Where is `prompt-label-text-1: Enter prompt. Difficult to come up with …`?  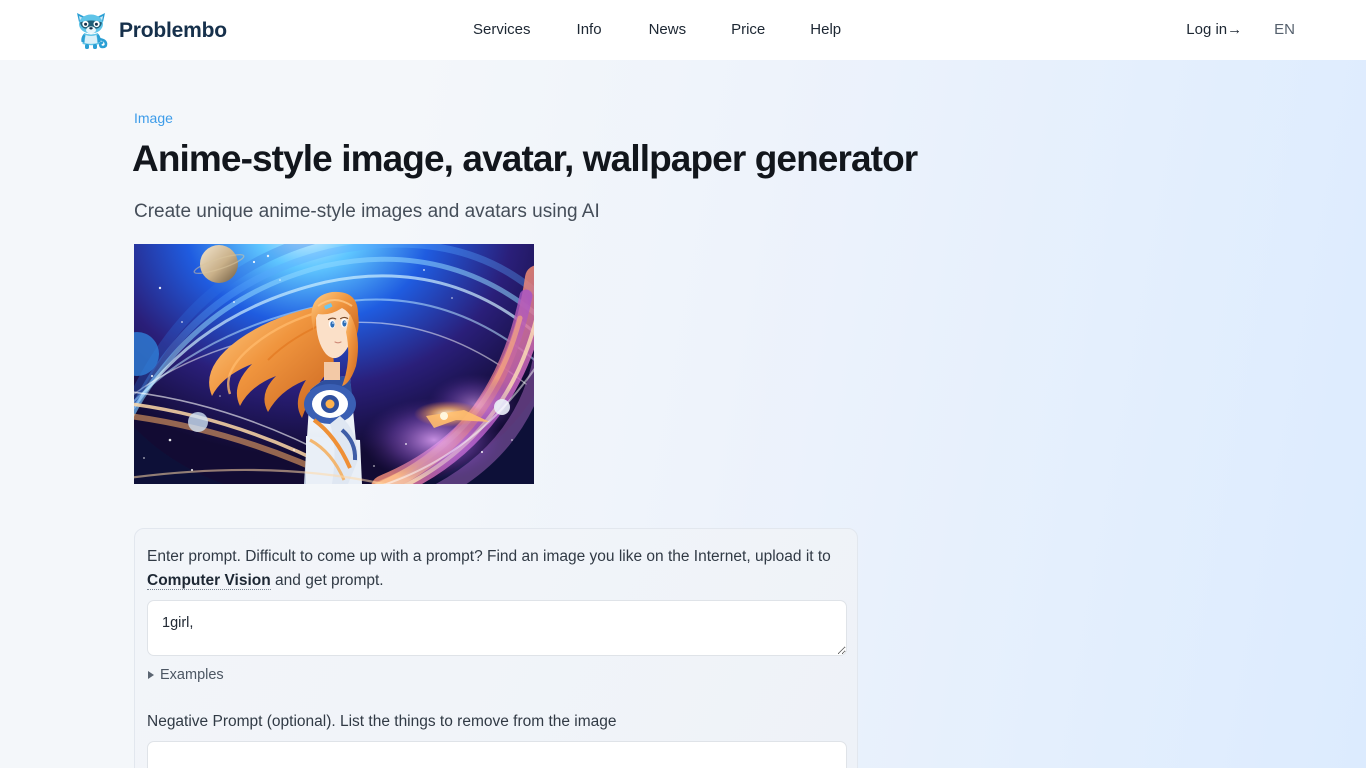 prompt-label-text-1: Enter prompt. Difficult to come up with … is located at coordinates (489, 556).